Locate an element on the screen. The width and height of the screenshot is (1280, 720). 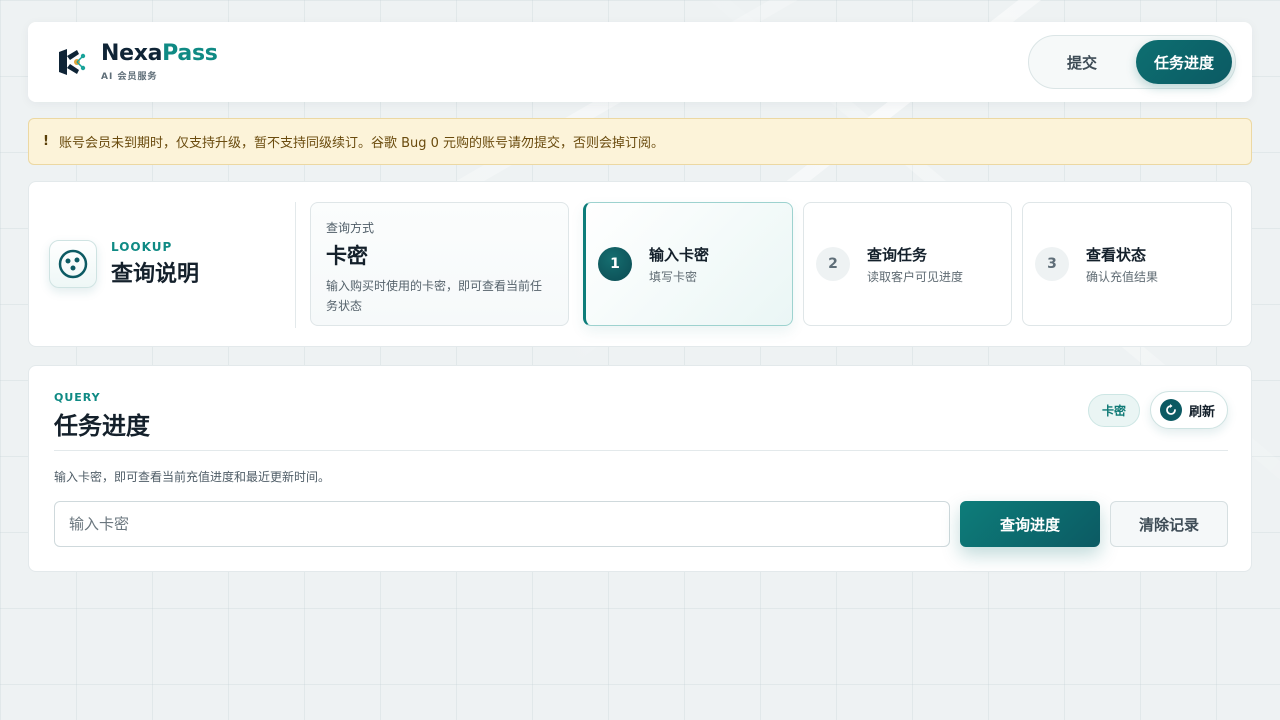
tab-submit: 提交 is located at coordinates (1082, 62).